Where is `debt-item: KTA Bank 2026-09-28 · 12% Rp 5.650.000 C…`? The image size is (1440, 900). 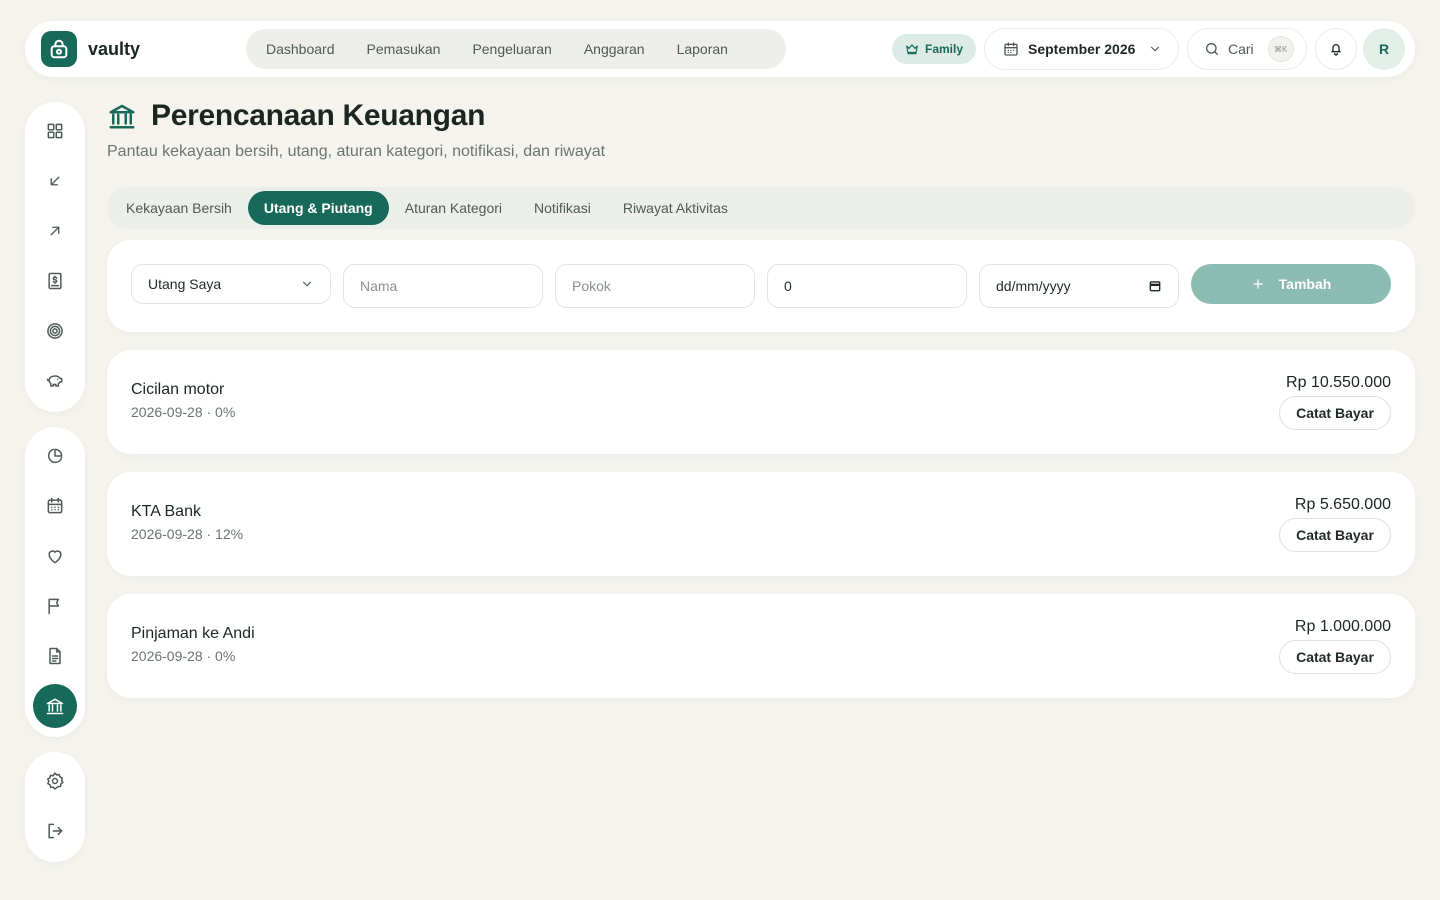 debt-item: KTA Bank 2026-09-28 · 12% Rp 5.650.000 C… is located at coordinates (761, 524).